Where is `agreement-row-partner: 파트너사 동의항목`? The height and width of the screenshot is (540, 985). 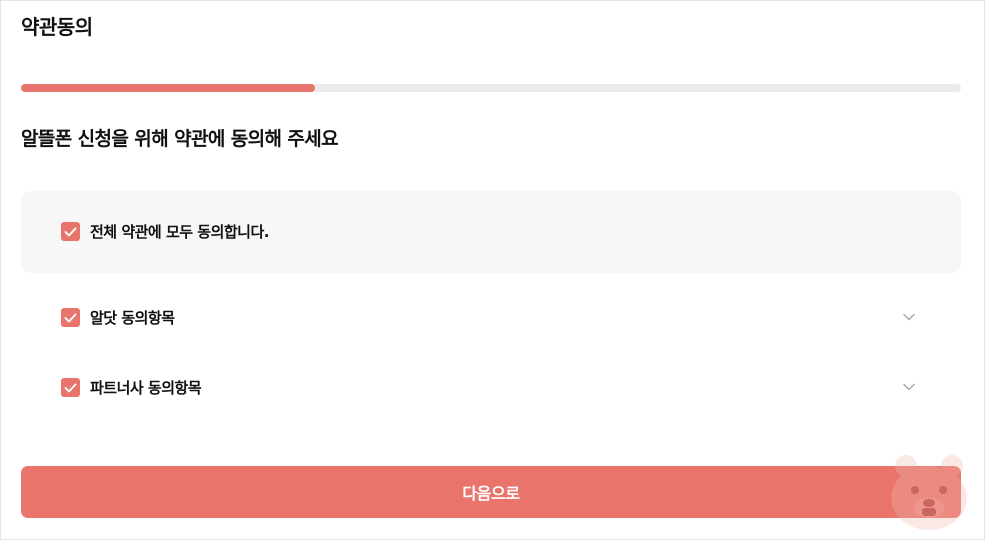 agreement-row-partner: 파트너사 동의항목 is located at coordinates (131, 387).